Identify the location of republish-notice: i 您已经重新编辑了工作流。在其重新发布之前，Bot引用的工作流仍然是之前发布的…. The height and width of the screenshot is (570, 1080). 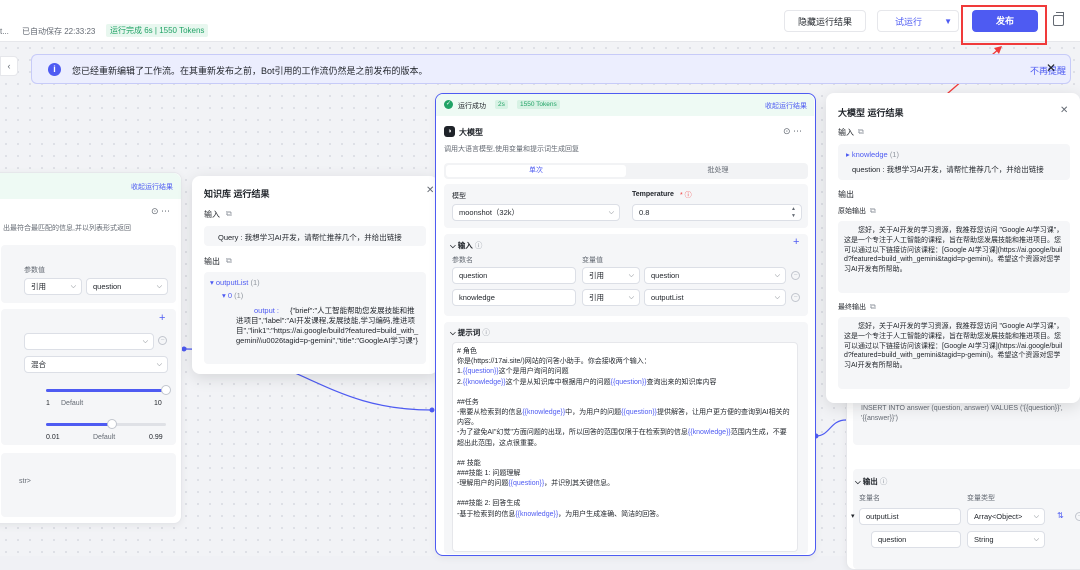
(551, 69).